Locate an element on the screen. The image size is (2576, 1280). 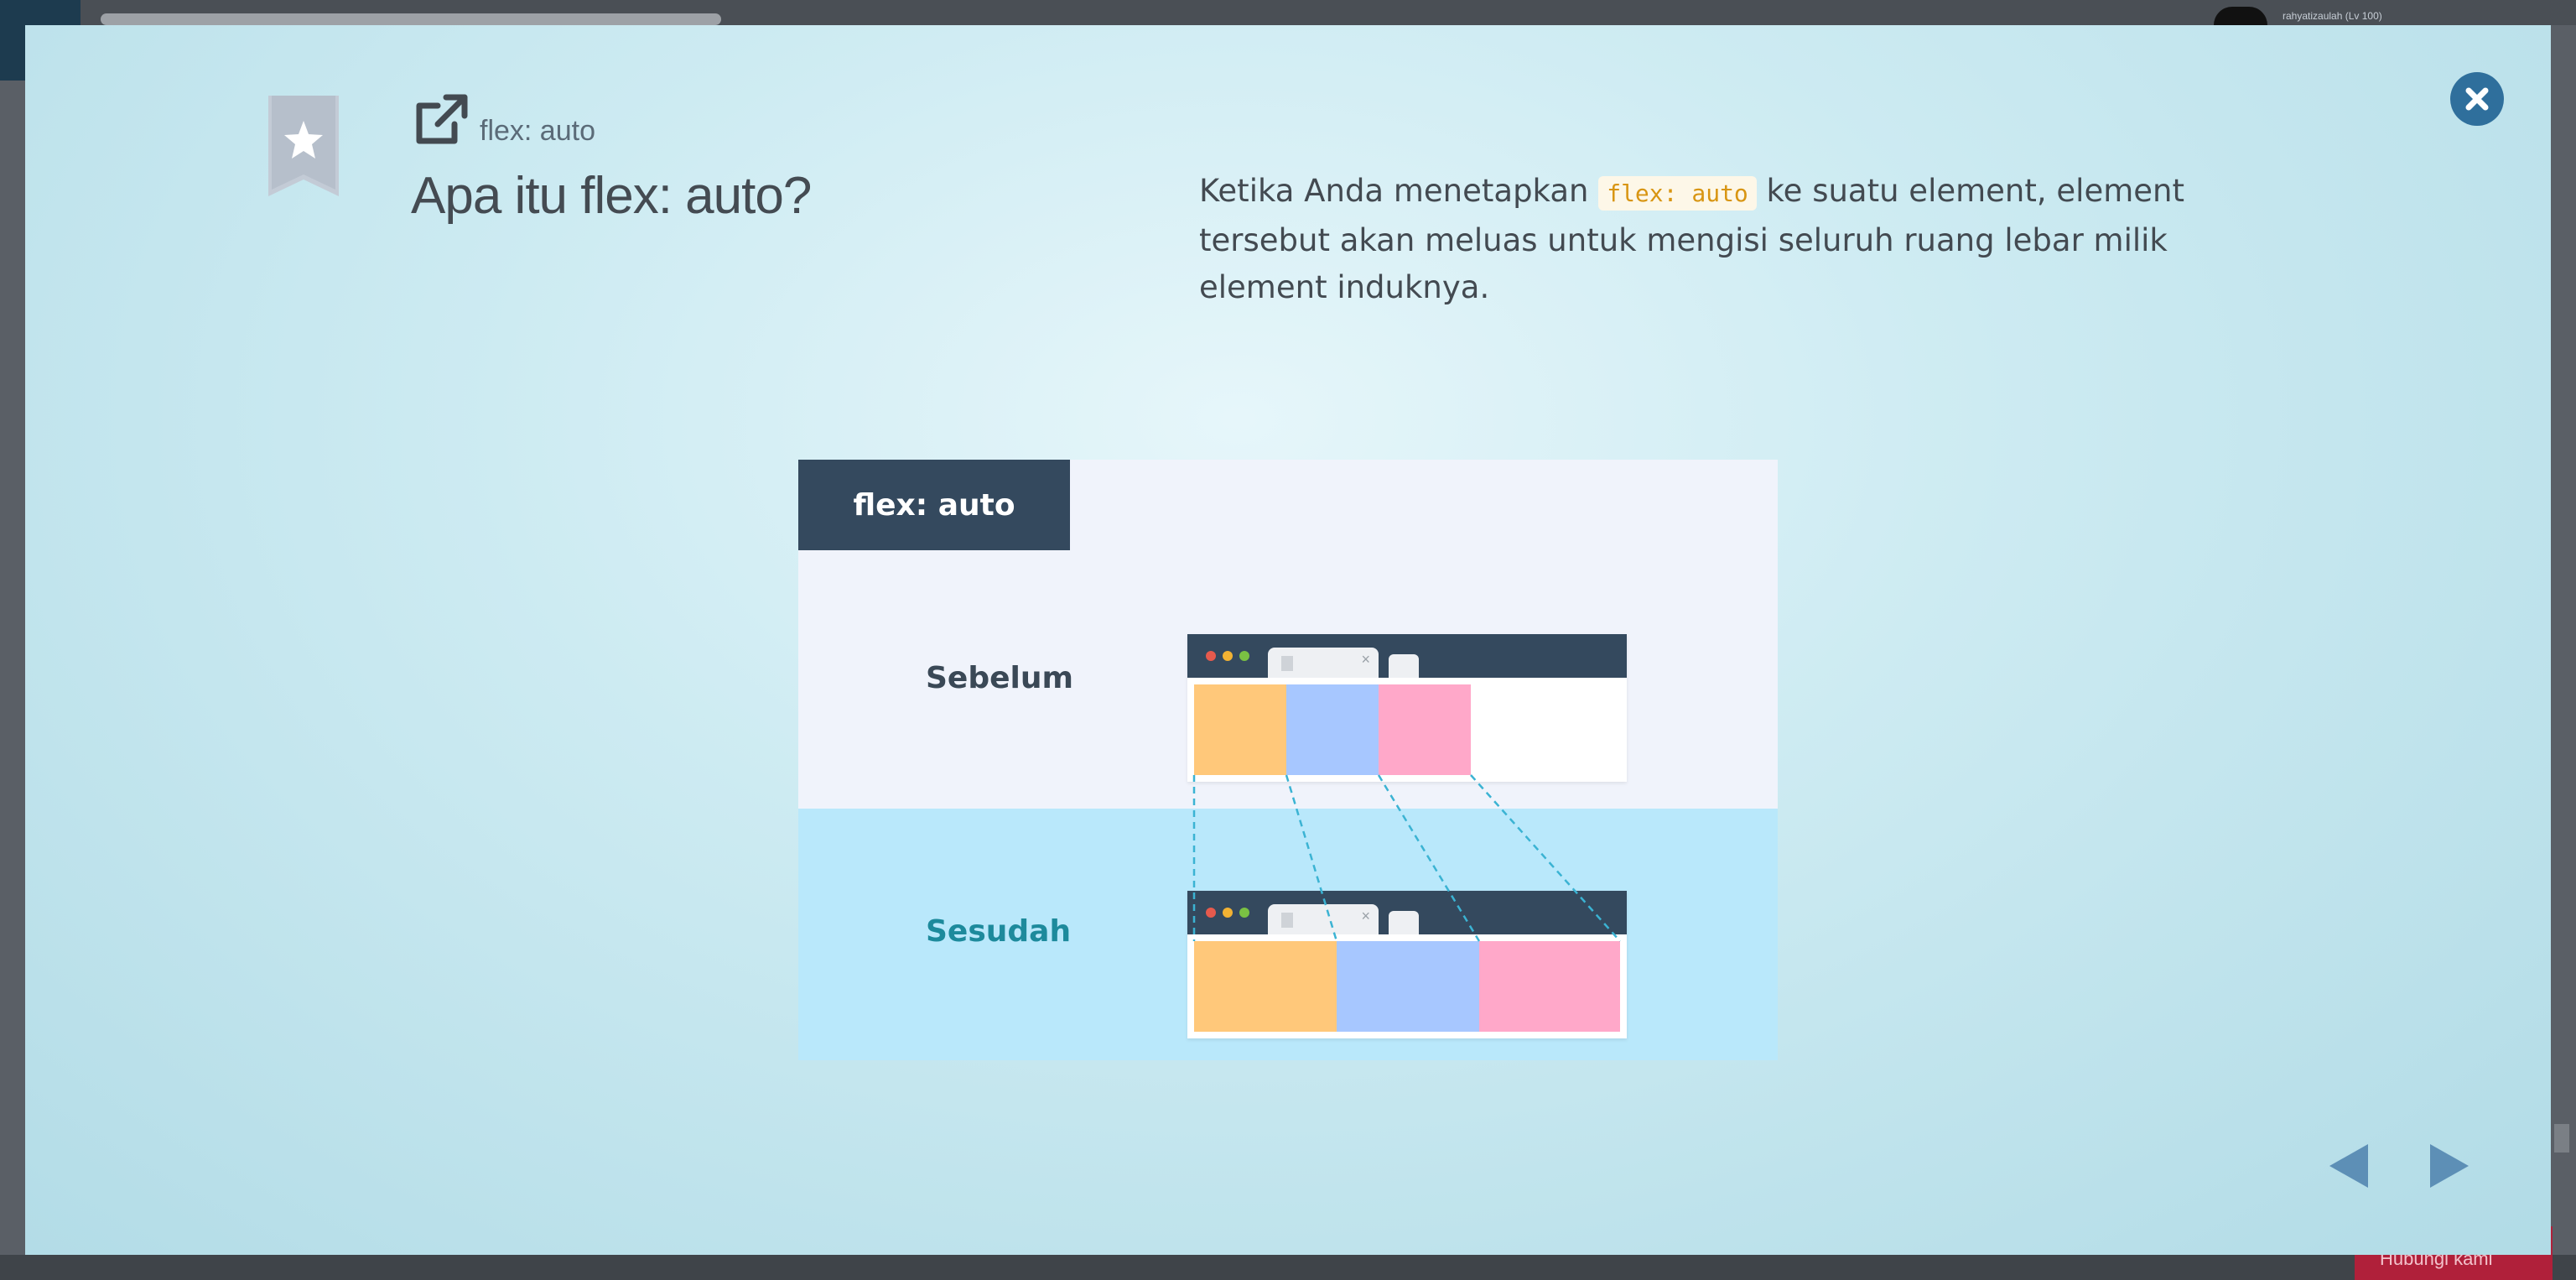
description-text-start: Ketika Anda menetapkan is located at coordinates (1399, 191).